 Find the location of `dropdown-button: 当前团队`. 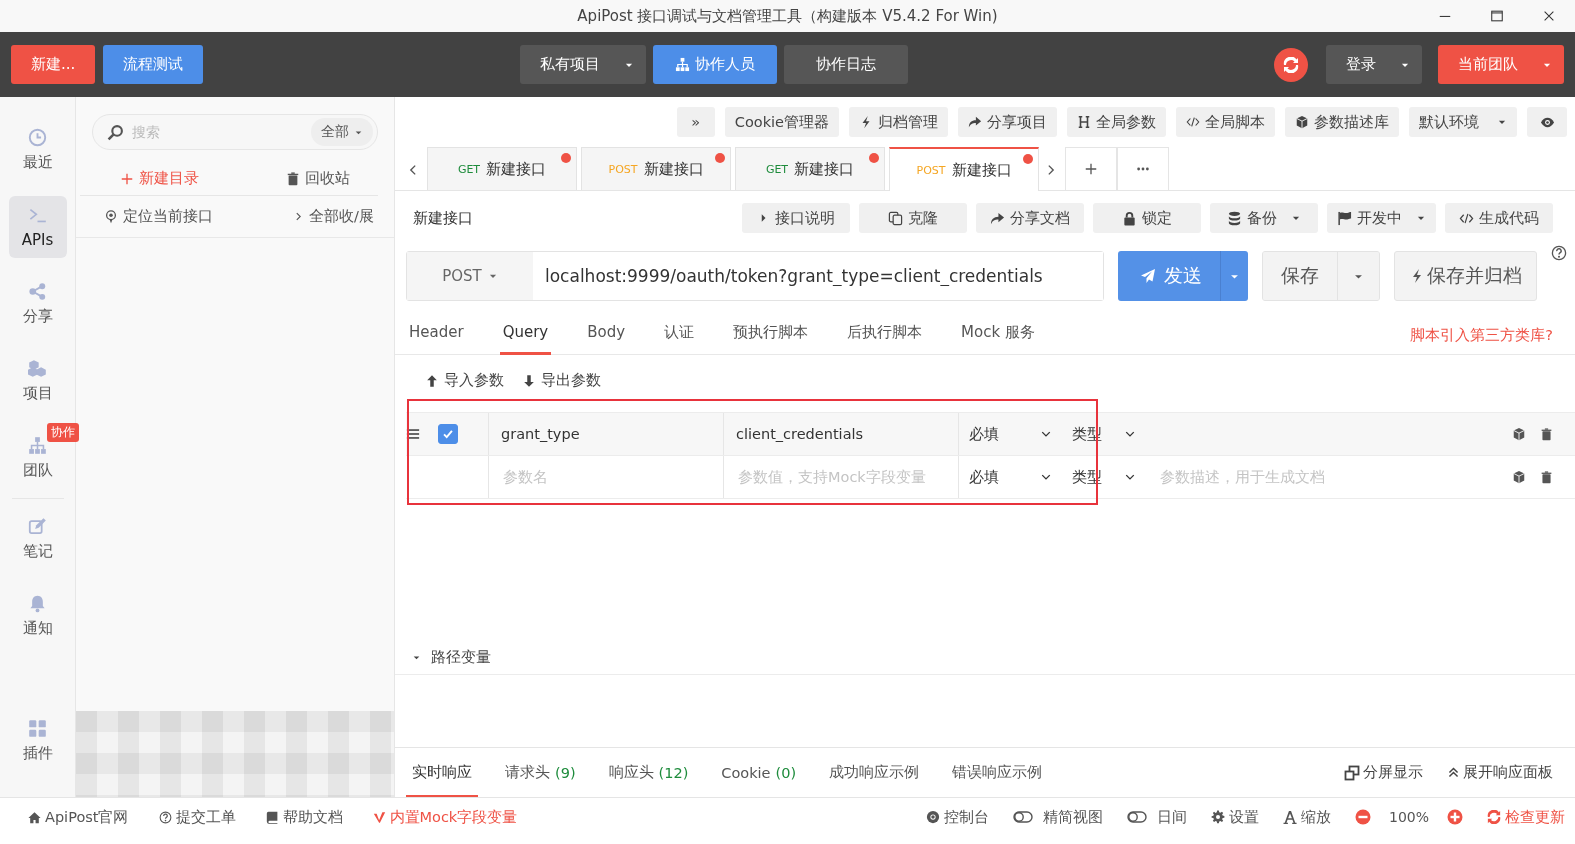

dropdown-button: 当前团队 is located at coordinates (1501, 64).